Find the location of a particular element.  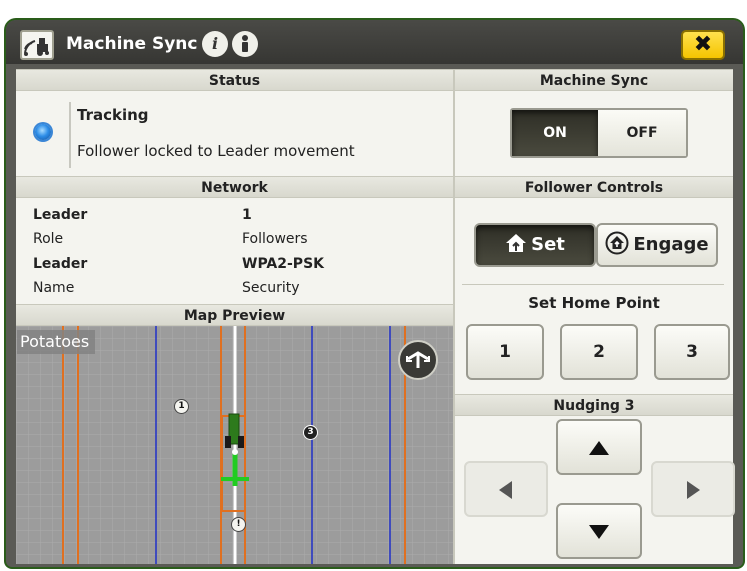

network-leader-name-label: Leader is located at coordinates (60, 264).